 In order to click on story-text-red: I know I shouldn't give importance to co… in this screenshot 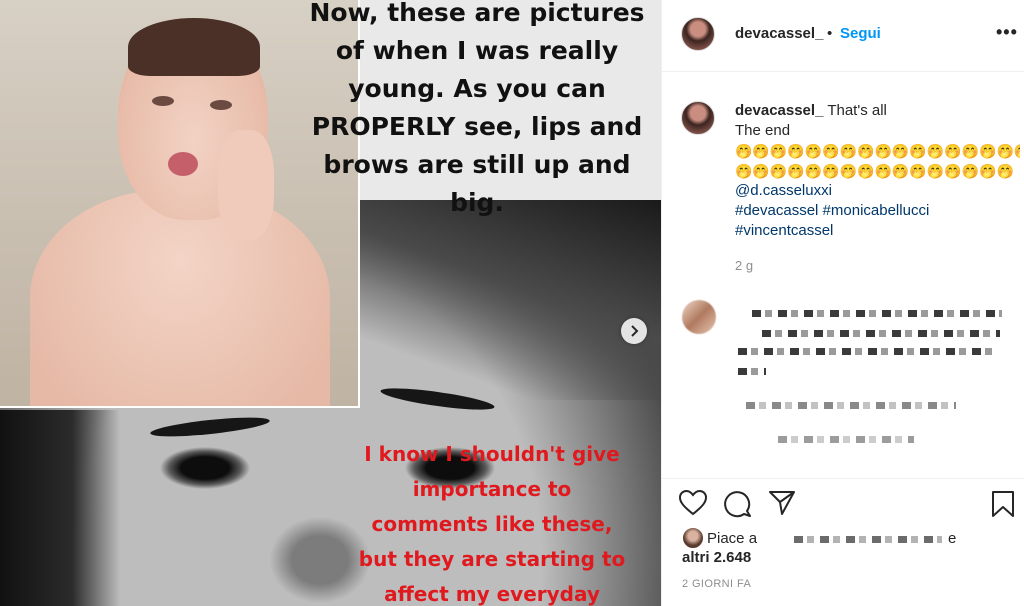, I will do `click(492, 521)`.